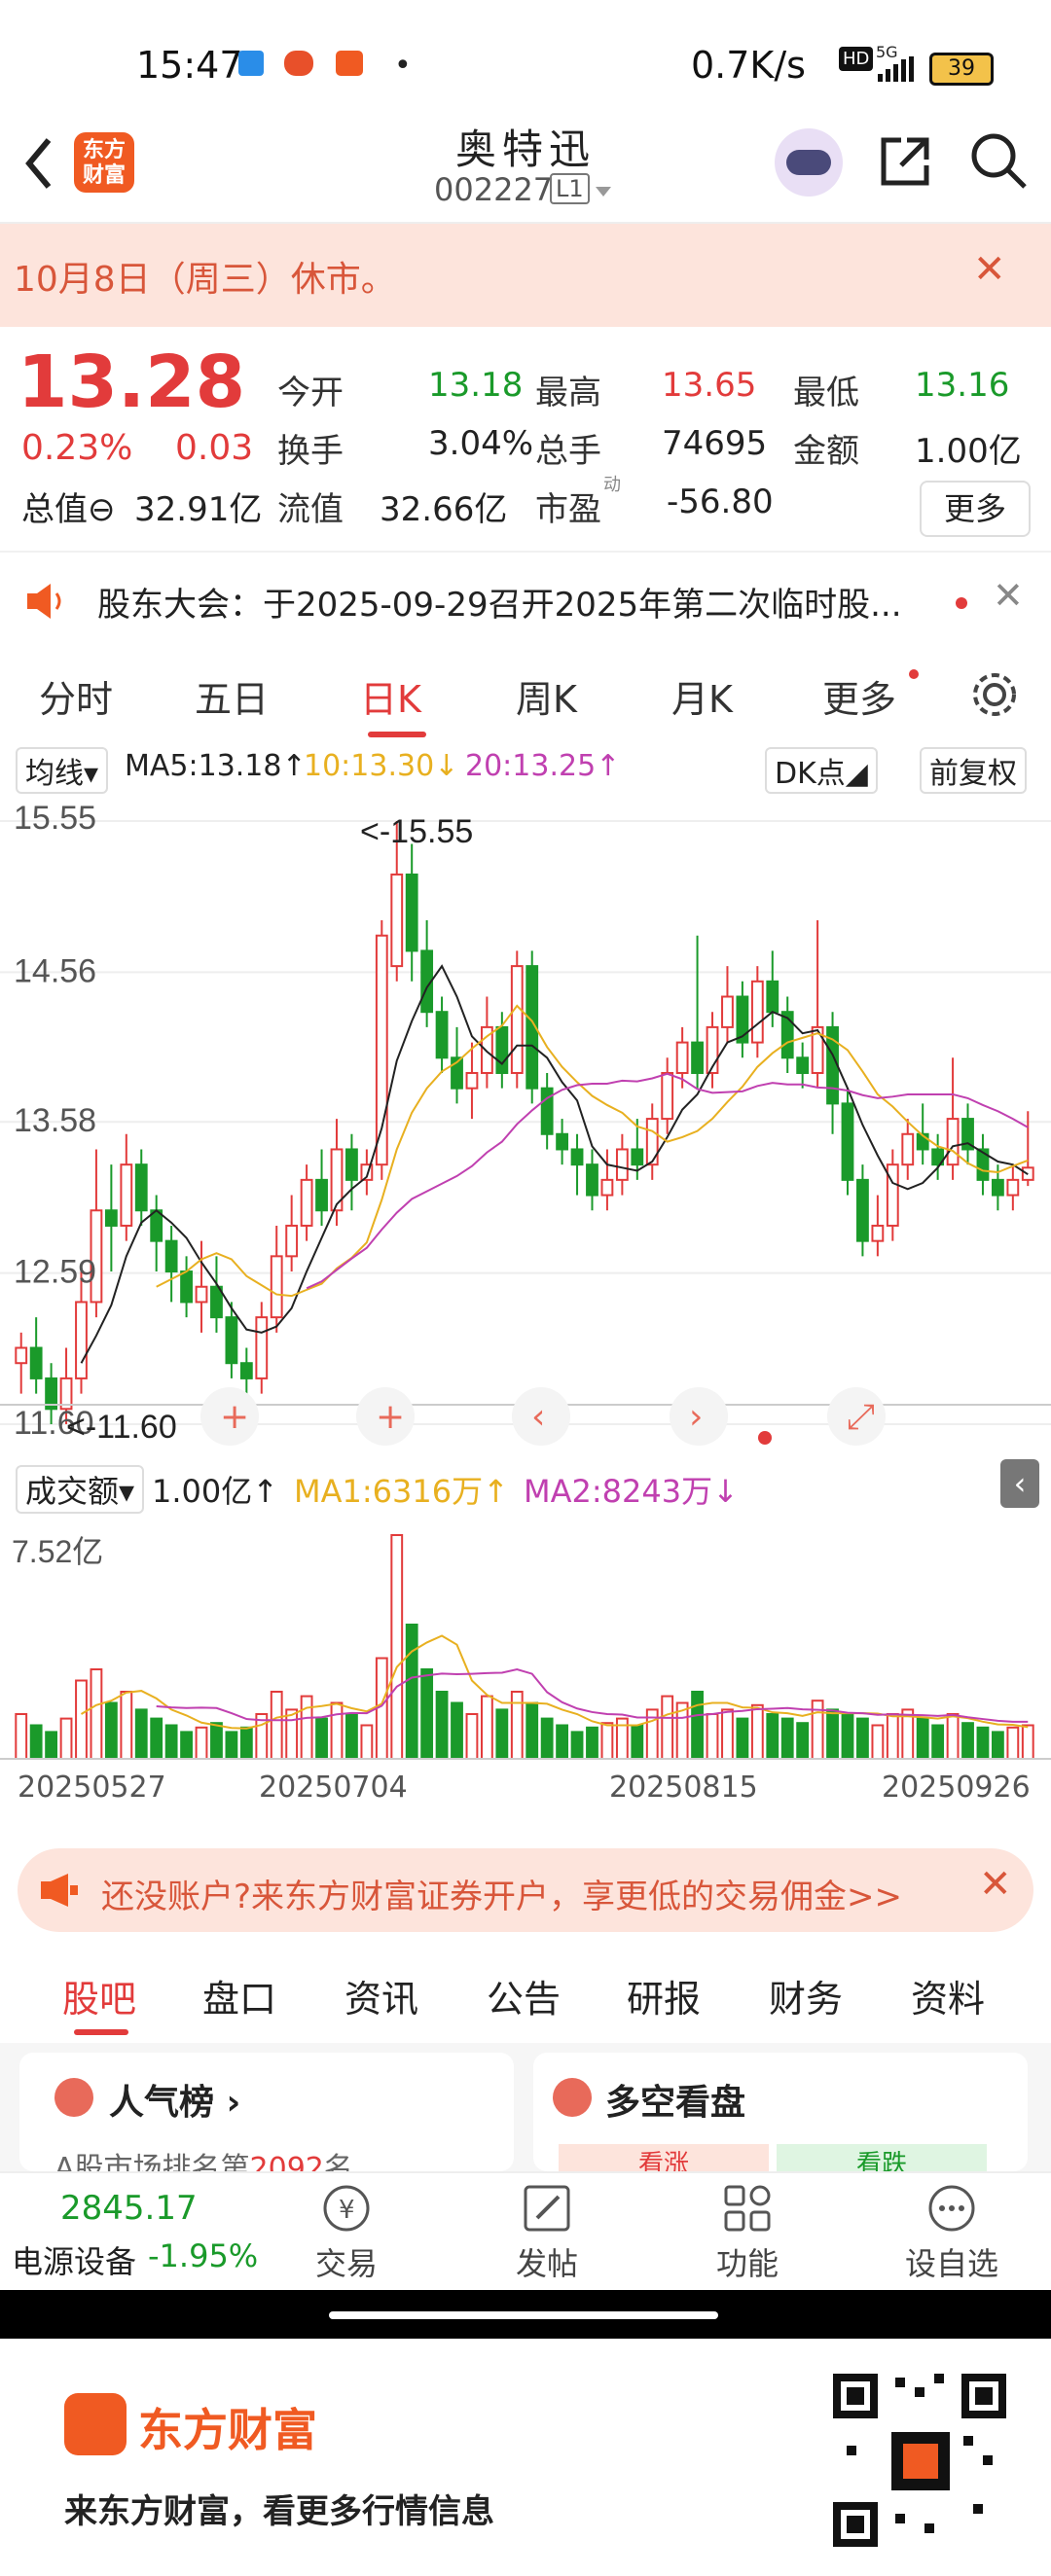 The height and width of the screenshot is (2576, 1051). Describe the element at coordinates (914, 674) in the screenshot. I see `more-dot` at that location.